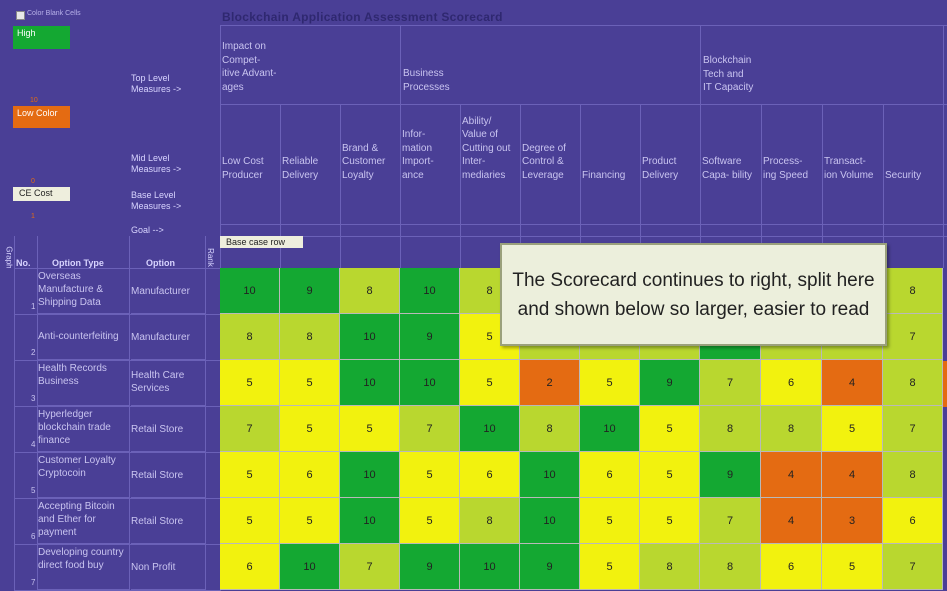 The width and height of the screenshot is (947, 591). What do you see at coordinates (20, 15) in the screenshot?
I see `color-blank-cells-checkbox` at bounding box center [20, 15].